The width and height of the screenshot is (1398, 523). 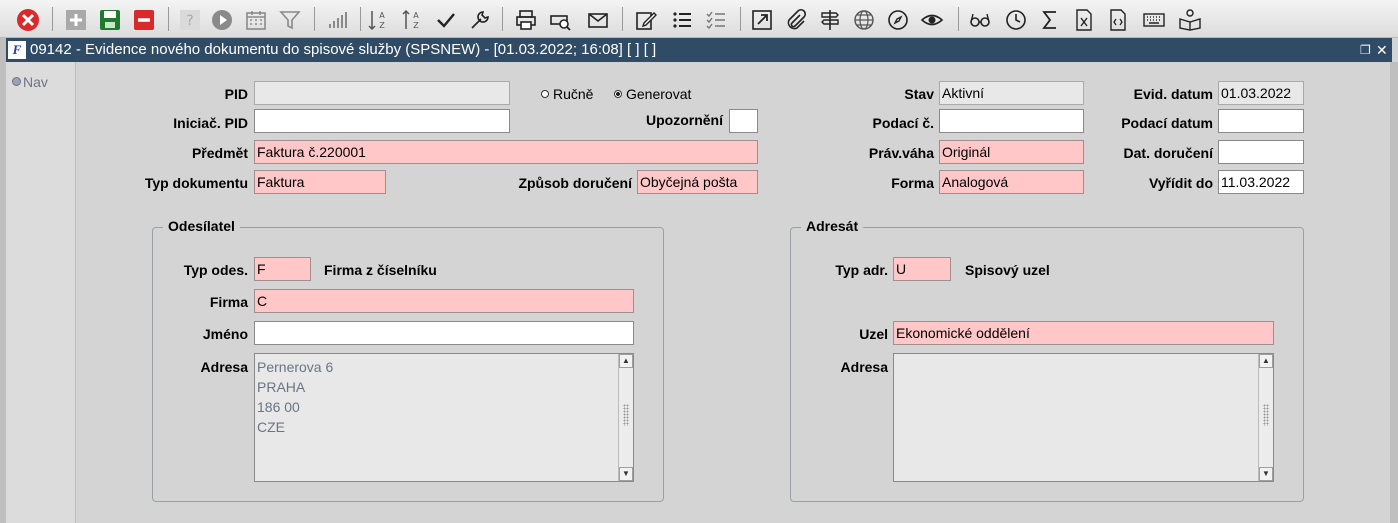 What do you see at coordinates (196, 183) in the screenshot?
I see `typ-dokumentu-label: Typ dokumentu` at bounding box center [196, 183].